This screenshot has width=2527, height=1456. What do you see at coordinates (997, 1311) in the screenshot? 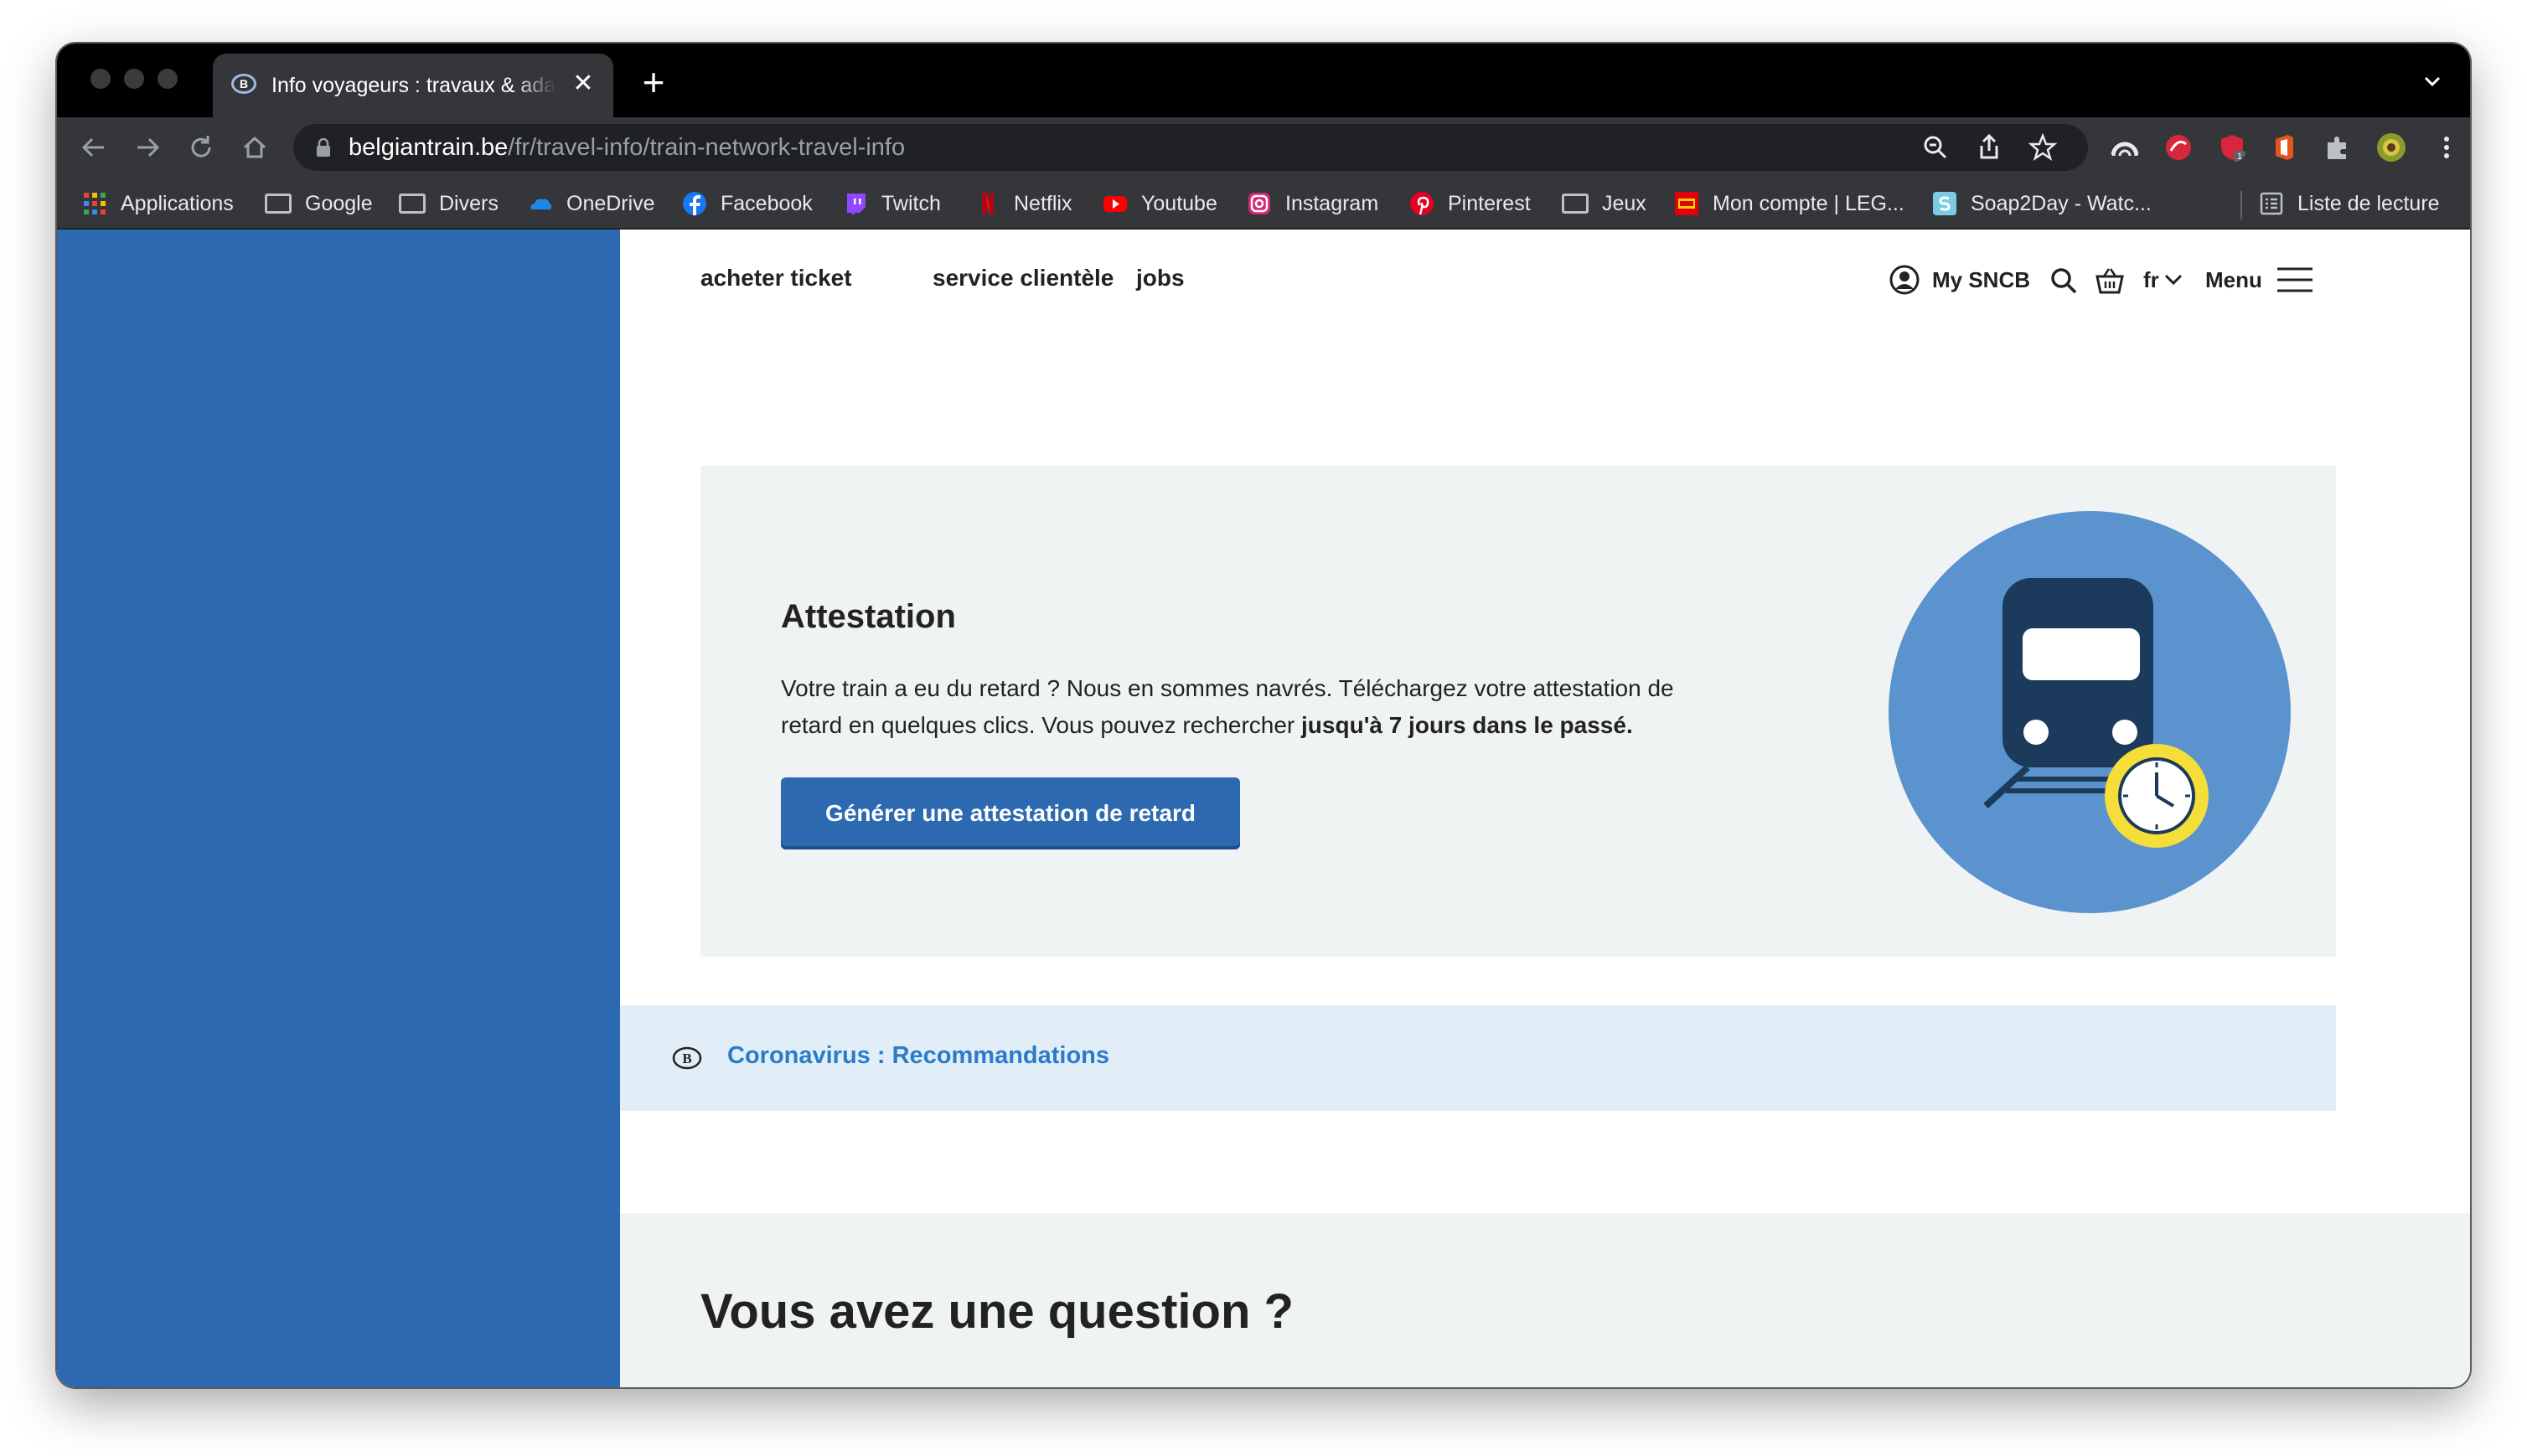
I see `question-heading: Vous avez une question ?` at bounding box center [997, 1311].